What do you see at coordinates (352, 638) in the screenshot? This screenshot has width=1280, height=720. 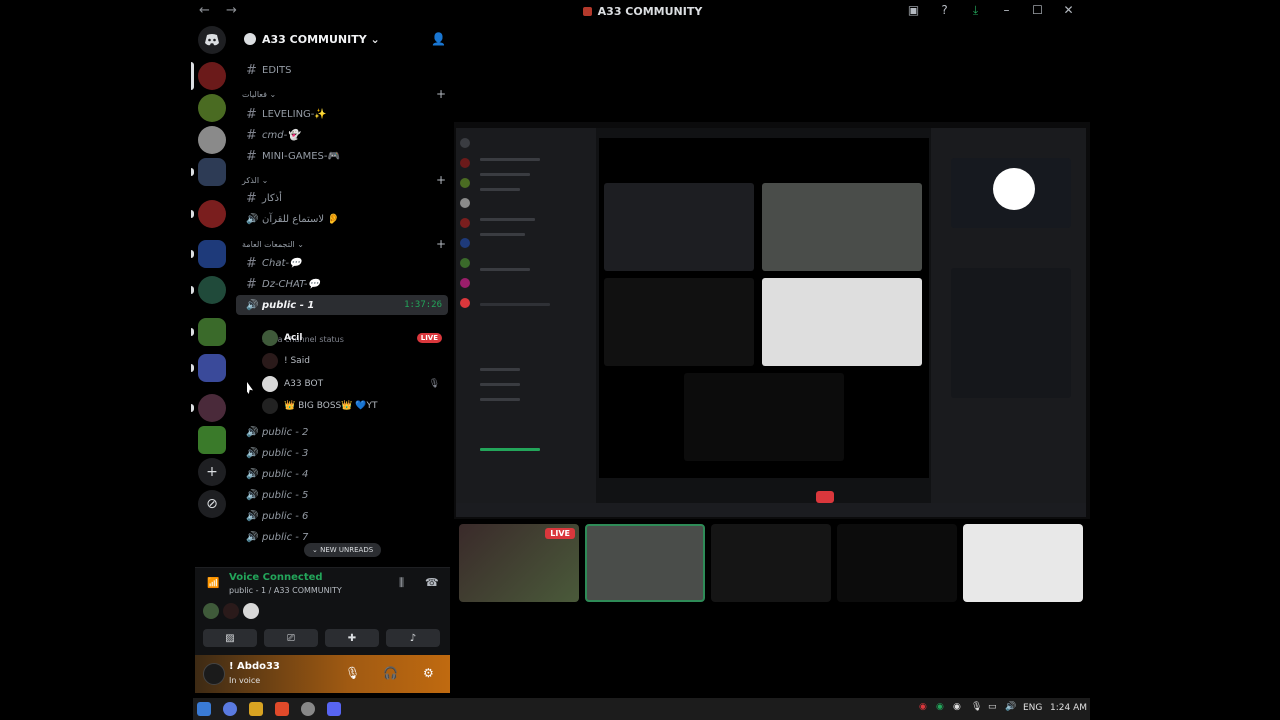 I see `activities-button: ✚` at bounding box center [352, 638].